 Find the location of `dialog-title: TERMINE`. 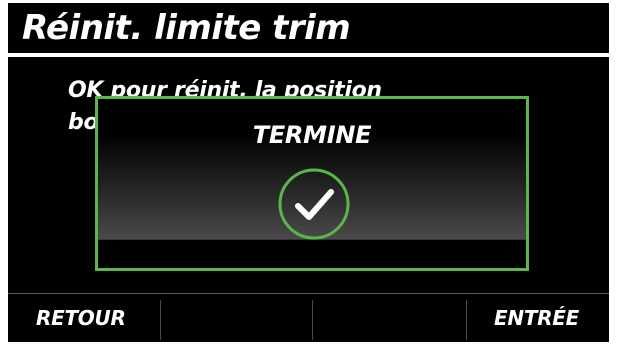

dialog-title: TERMINE is located at coordinates (312, 135).